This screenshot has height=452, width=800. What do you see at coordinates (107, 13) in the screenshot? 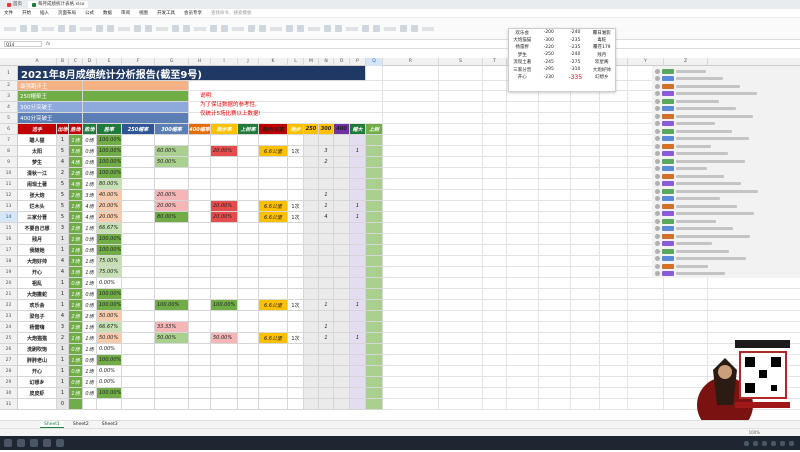
I see `menu-item: 数据` at bounding box center [107, 13].